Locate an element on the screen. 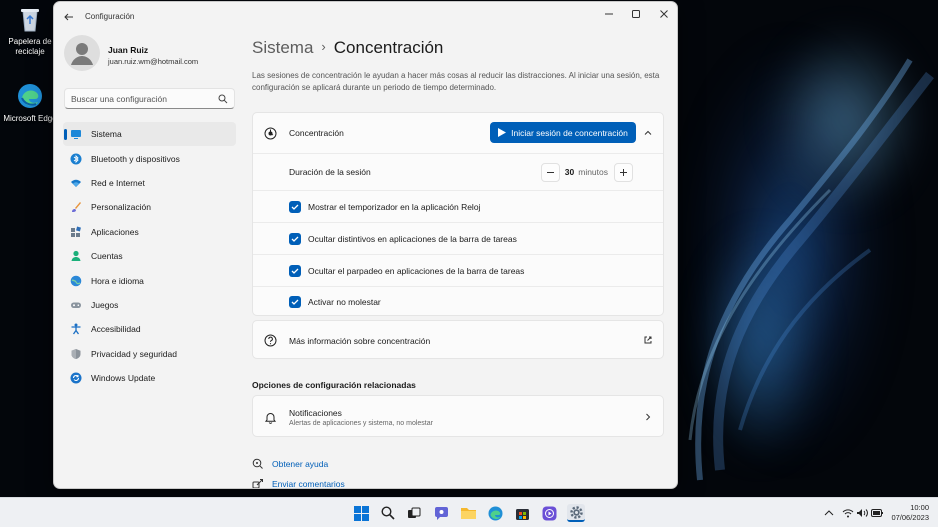 This screenshot has width=938, height=527. start-focus-session-button: Iniciar sesión de concentración is located at coordinates (563, 132).